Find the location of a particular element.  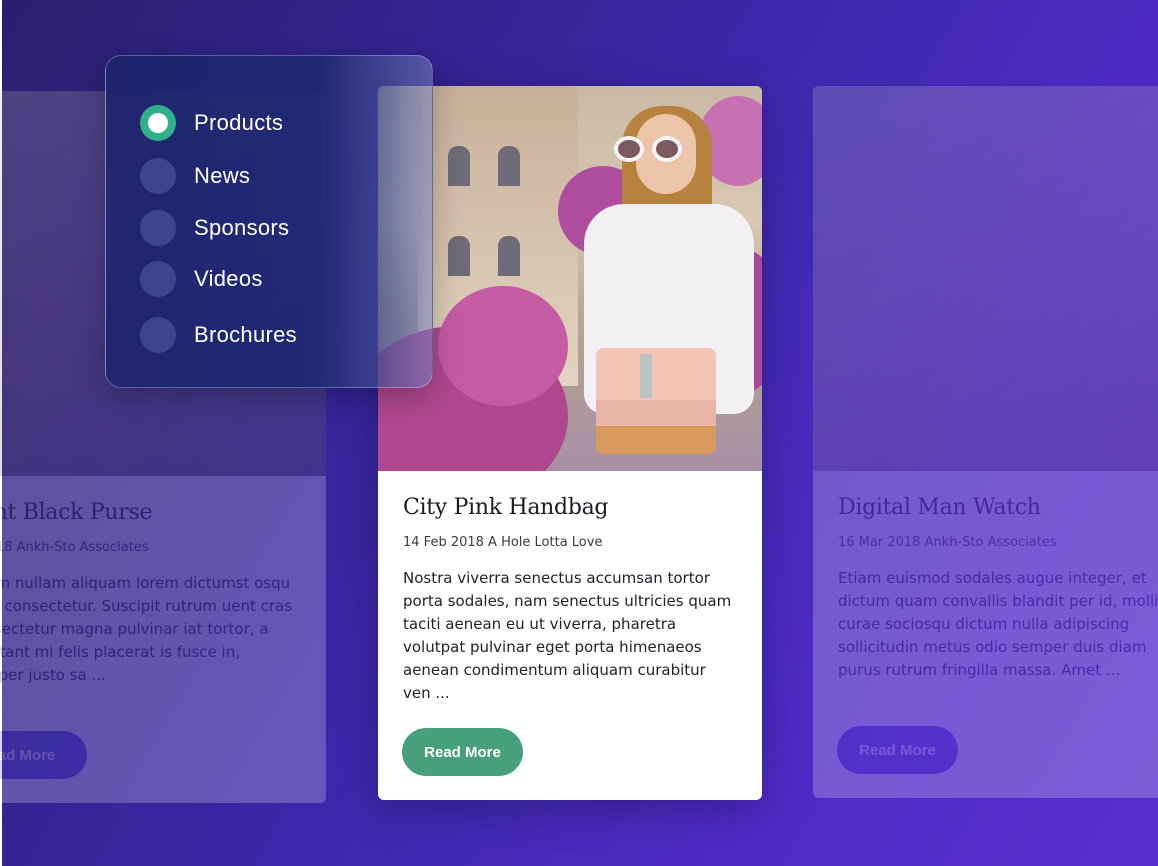

card-title: gant Black Purse is located at coordinates (76, 512).